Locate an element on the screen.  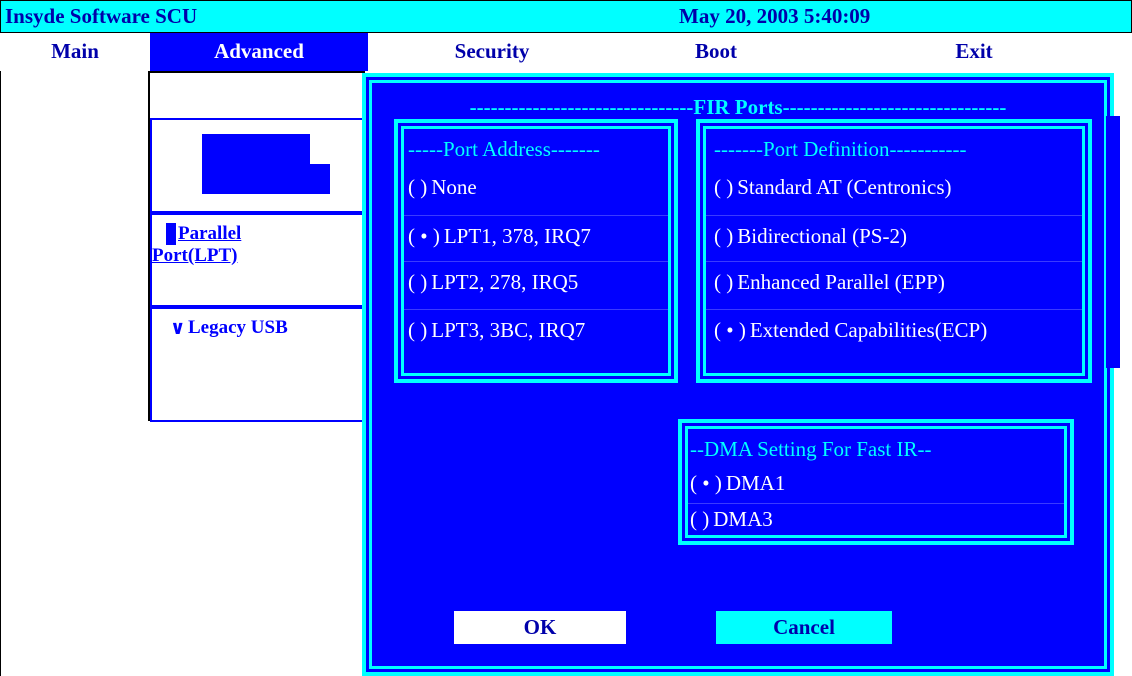
menu-bar: Main Advanced Security Boot Exit is located at coordinates (566, 52).